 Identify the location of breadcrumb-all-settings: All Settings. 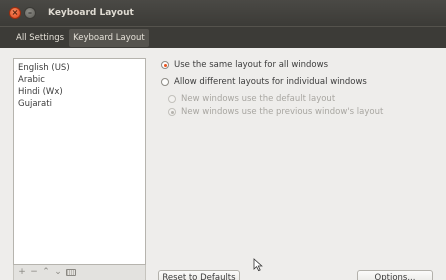
(40, 38).